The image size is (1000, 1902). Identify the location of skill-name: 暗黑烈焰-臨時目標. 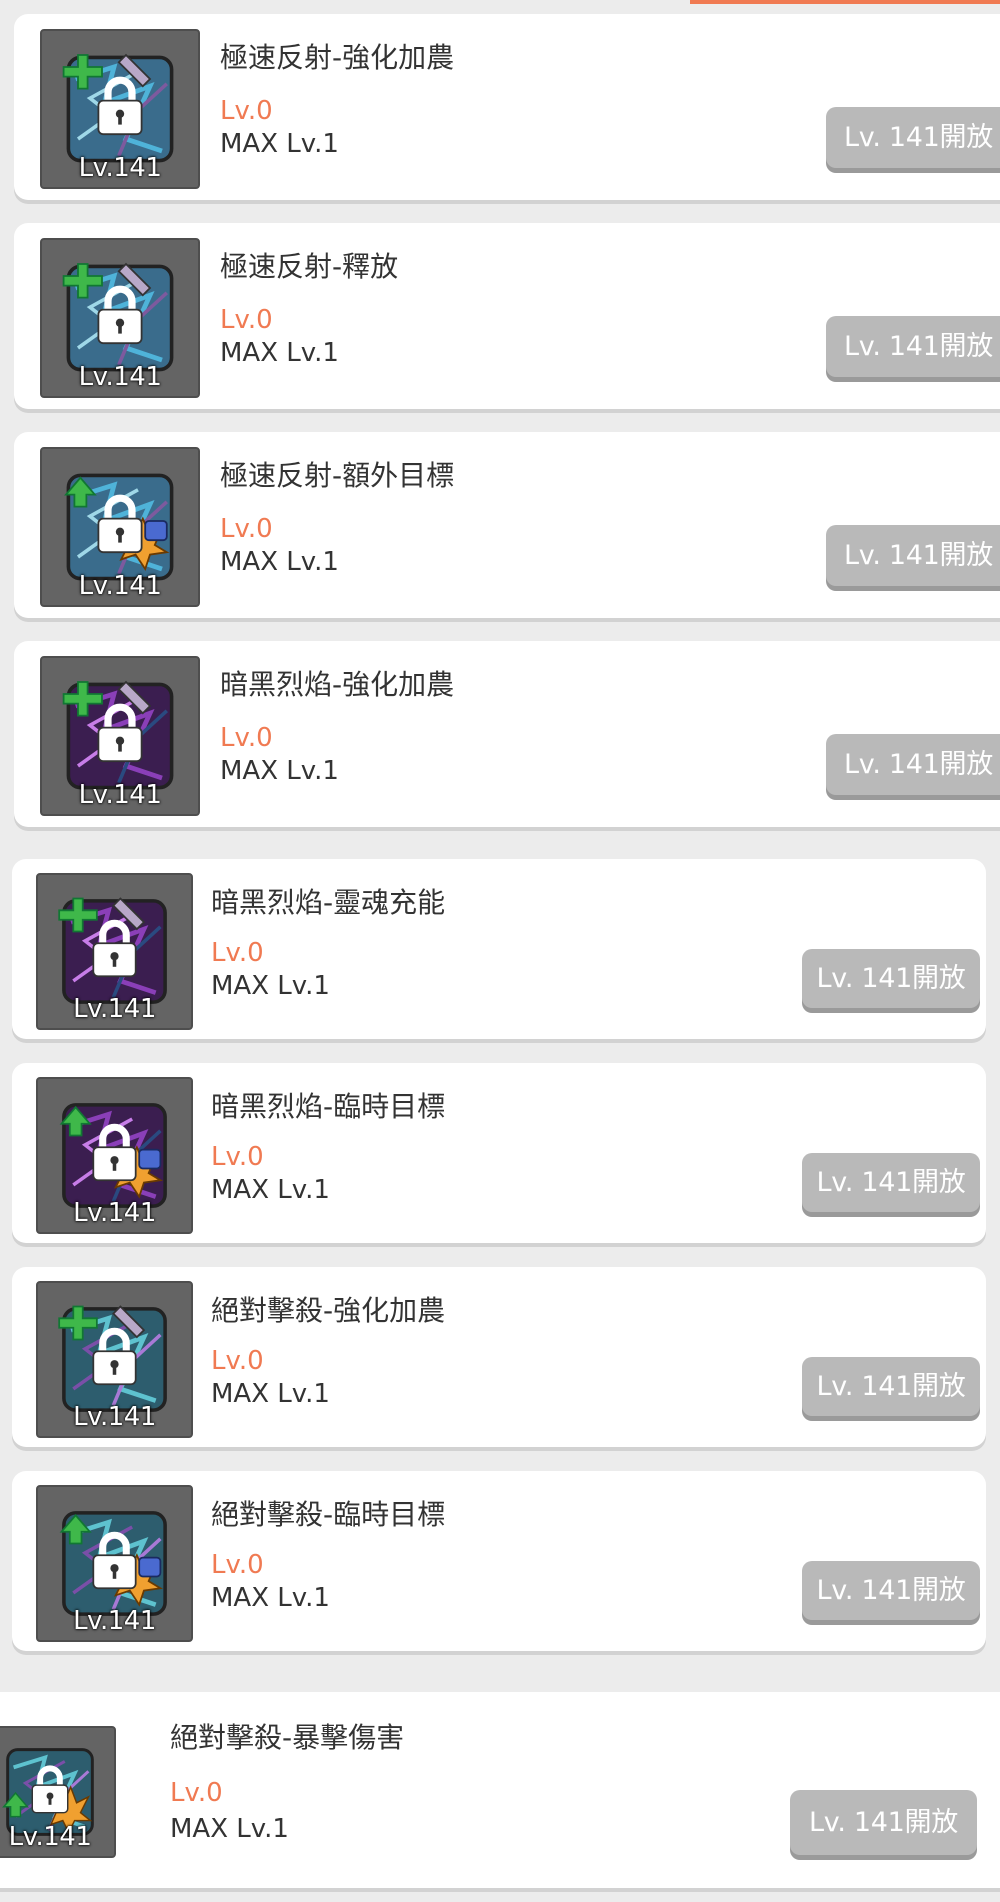
(328, 1106).